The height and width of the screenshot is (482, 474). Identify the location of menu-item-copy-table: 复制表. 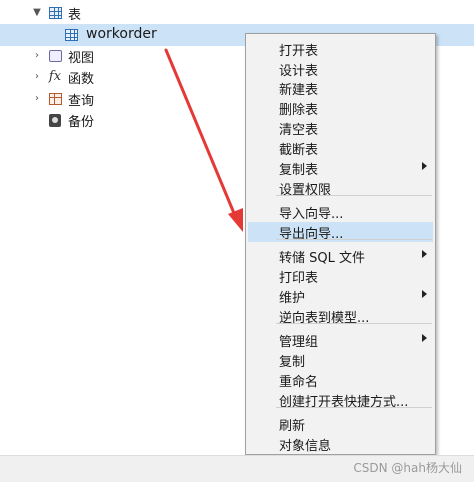
(340, 168).